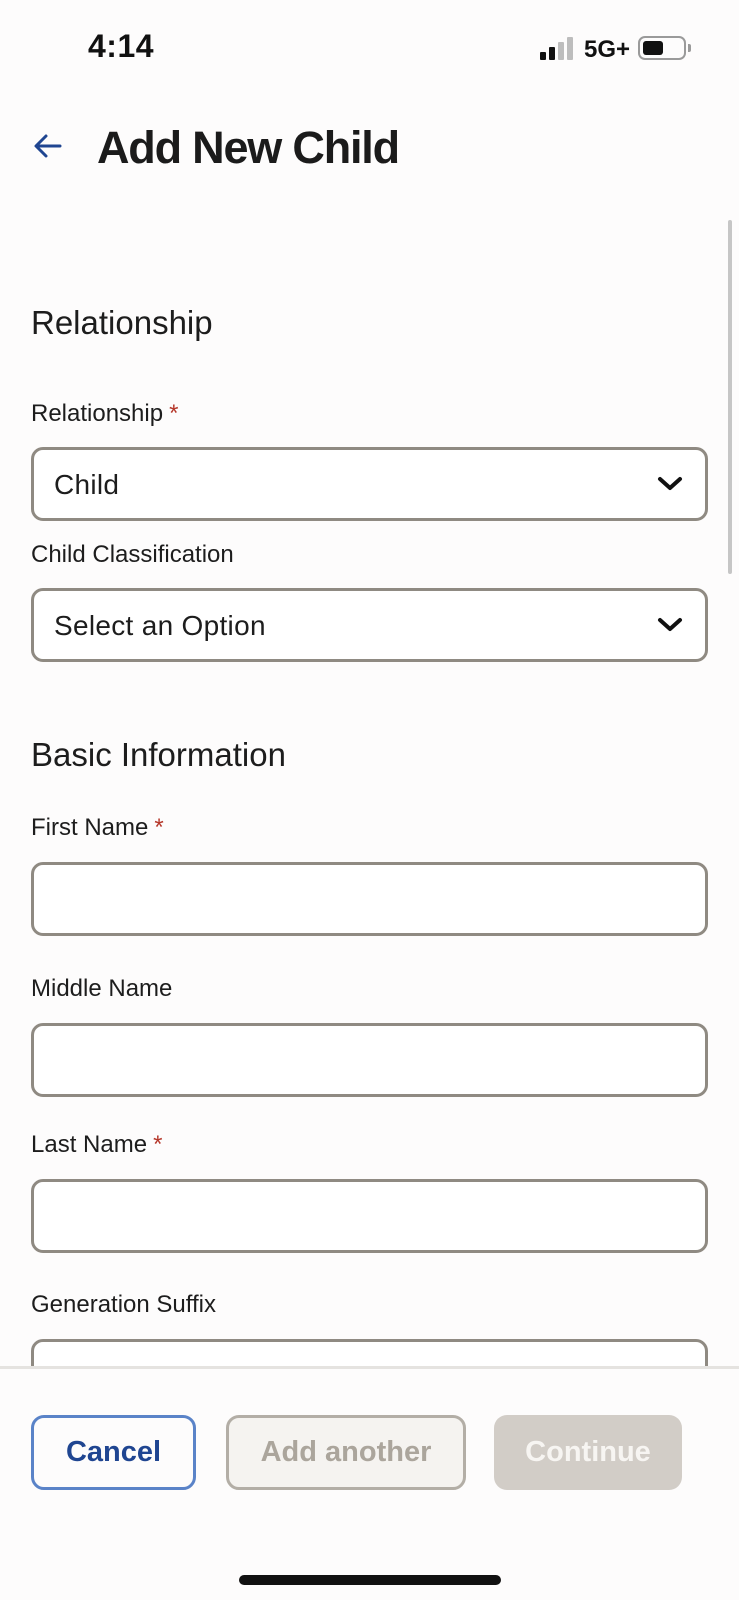  I want to click on first-name-label: First Name *, so click(97, 828).